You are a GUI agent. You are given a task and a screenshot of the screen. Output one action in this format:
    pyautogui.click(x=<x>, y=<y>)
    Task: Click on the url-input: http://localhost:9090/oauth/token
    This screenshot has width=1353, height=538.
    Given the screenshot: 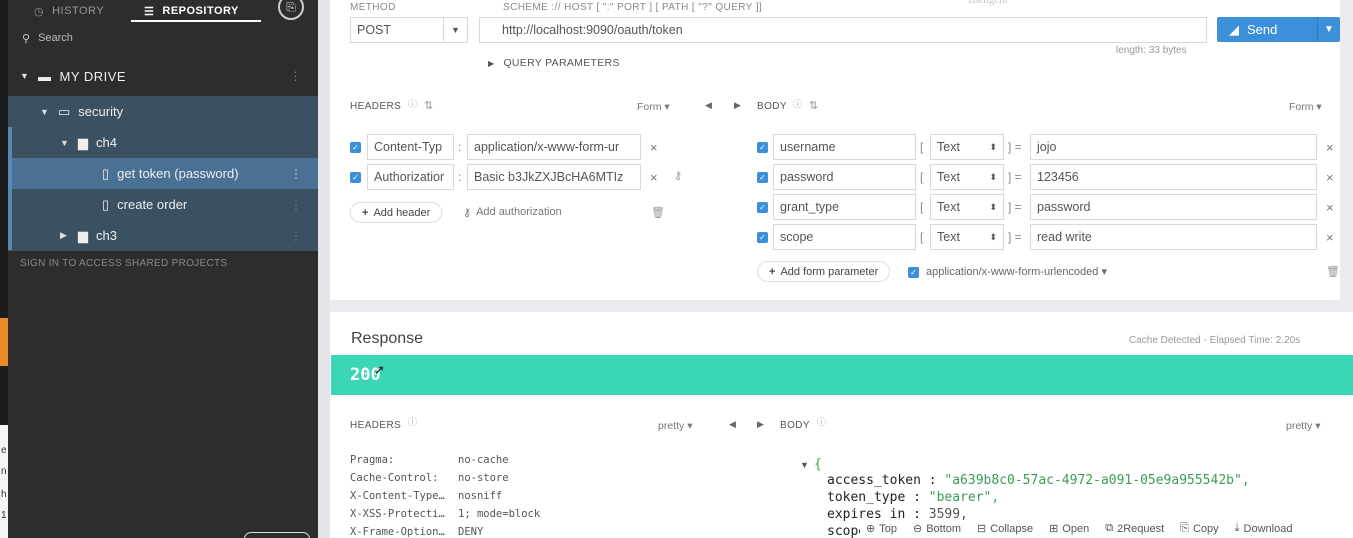 What is the action you would take?
    pyautogui.click(x=843, y=30)
    